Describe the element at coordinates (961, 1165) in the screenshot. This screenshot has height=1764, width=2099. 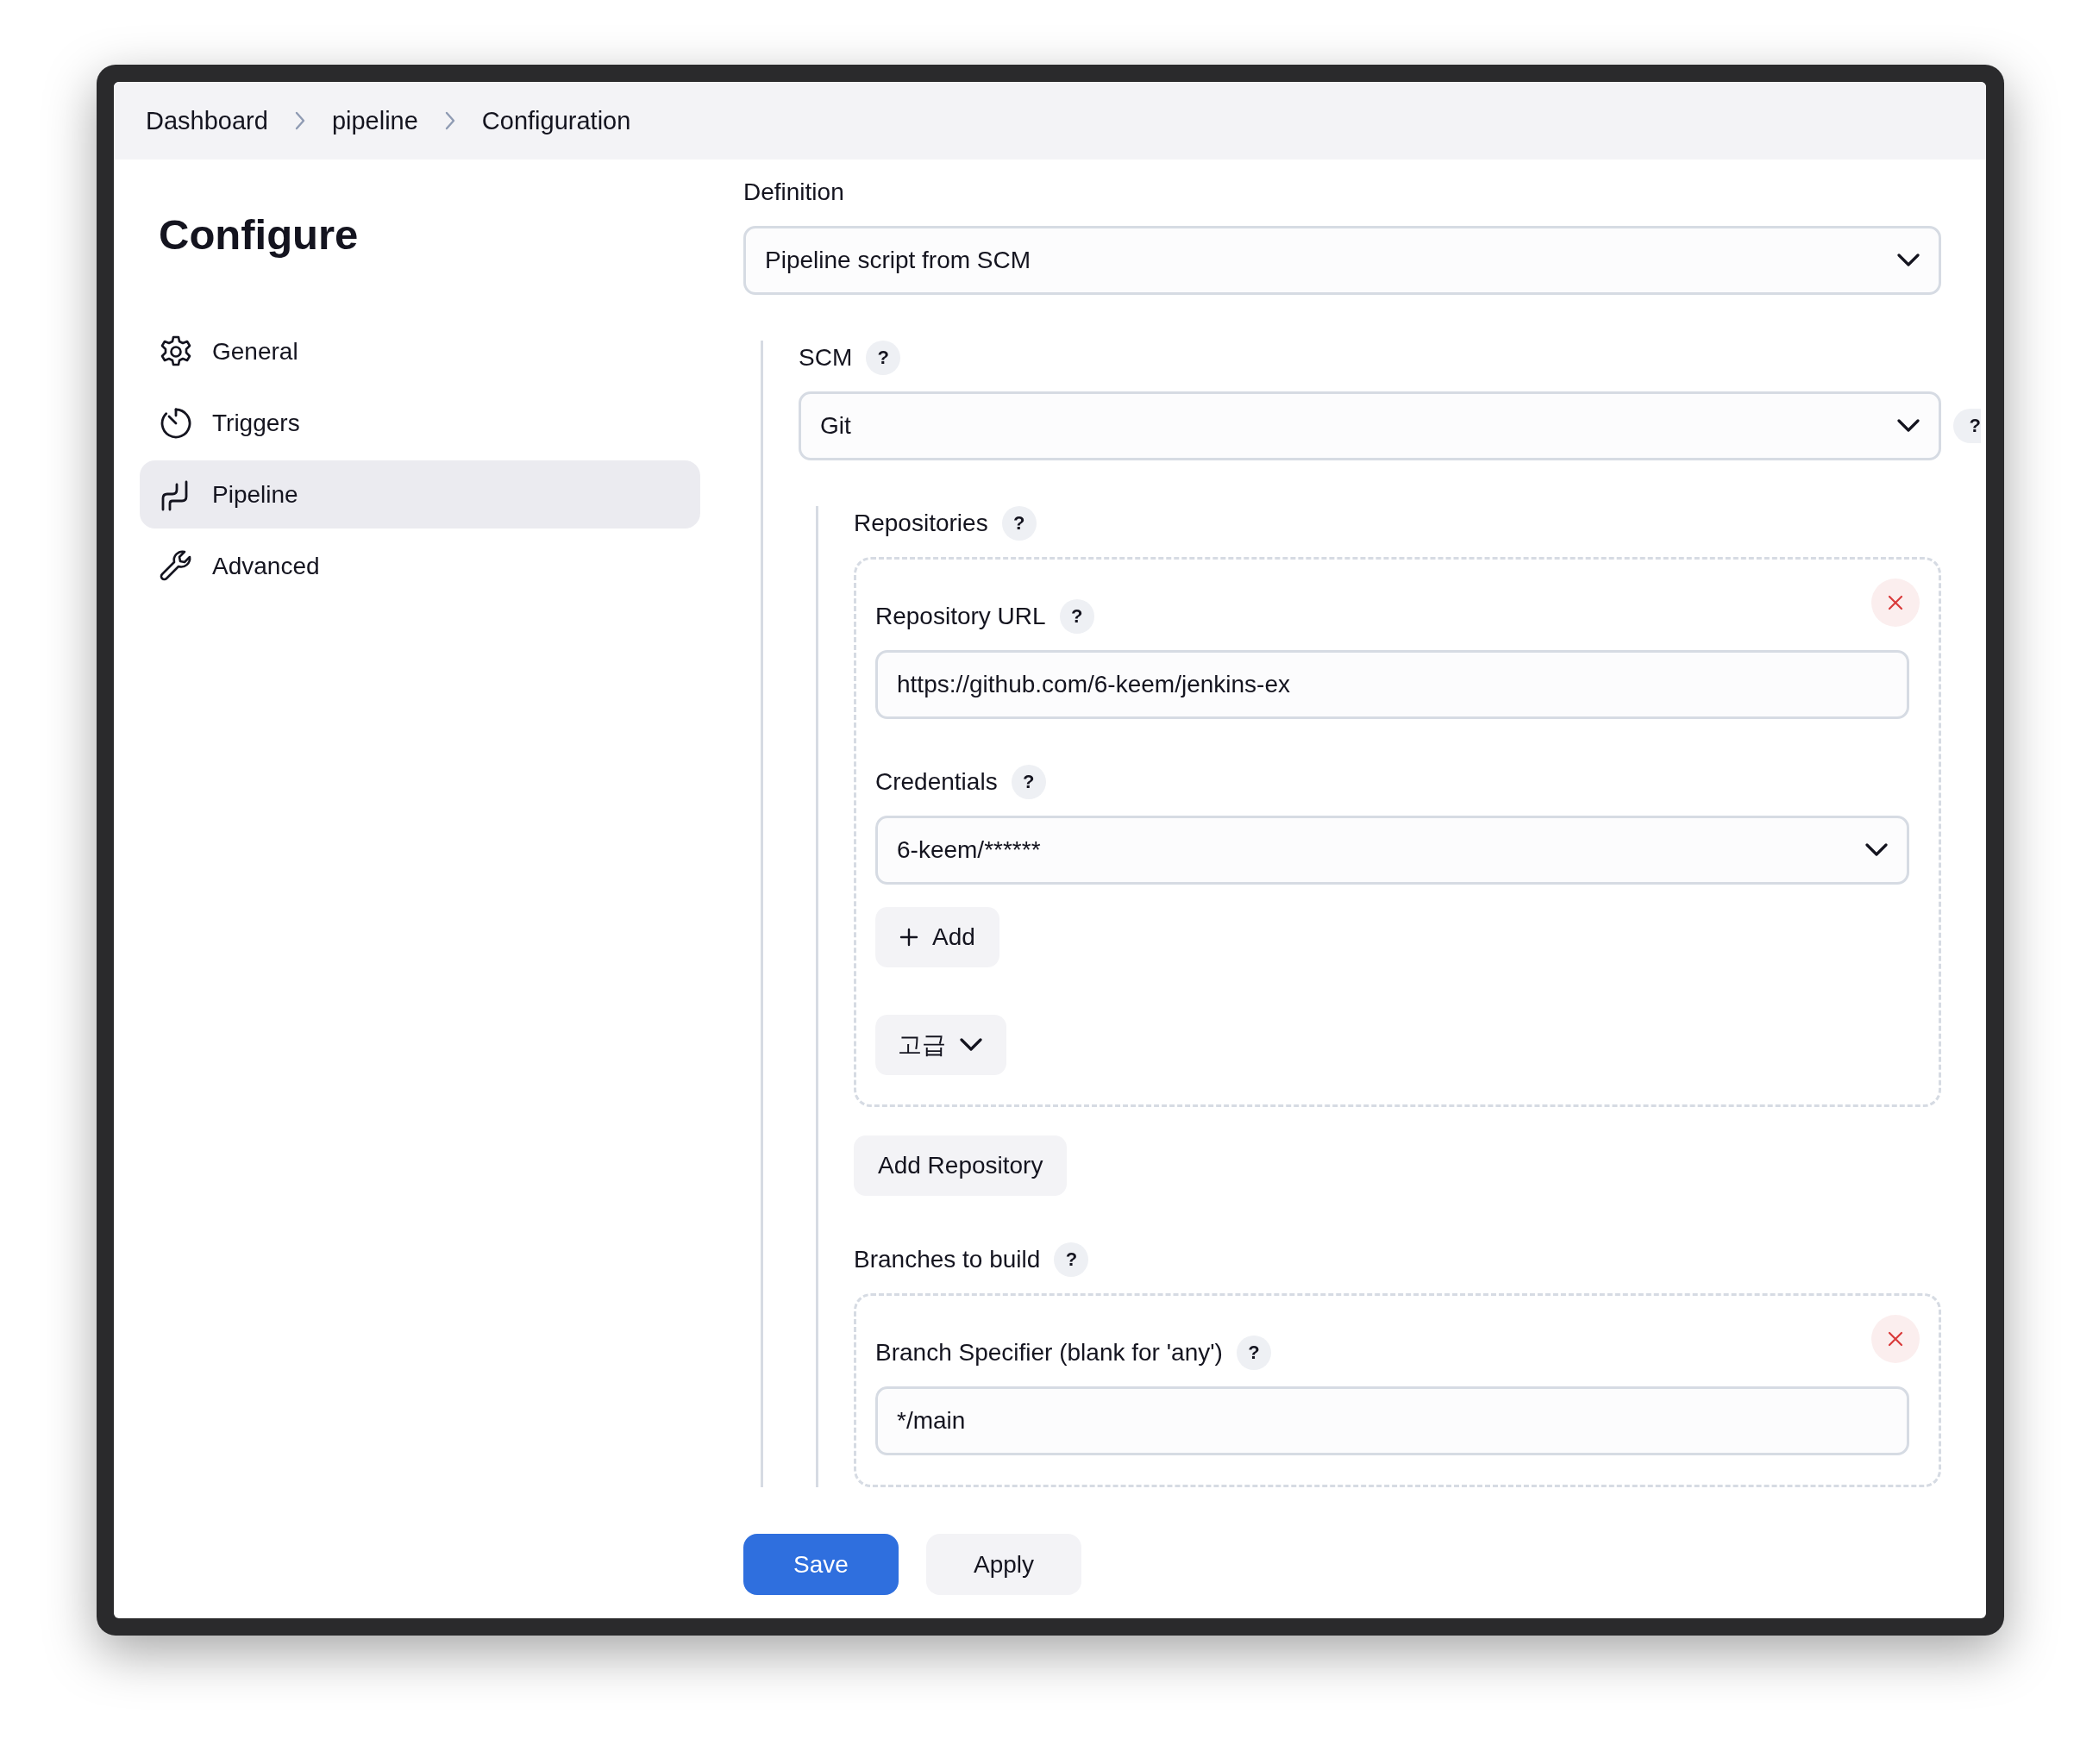
I see `add-repository-button: Add Repository` at that location.